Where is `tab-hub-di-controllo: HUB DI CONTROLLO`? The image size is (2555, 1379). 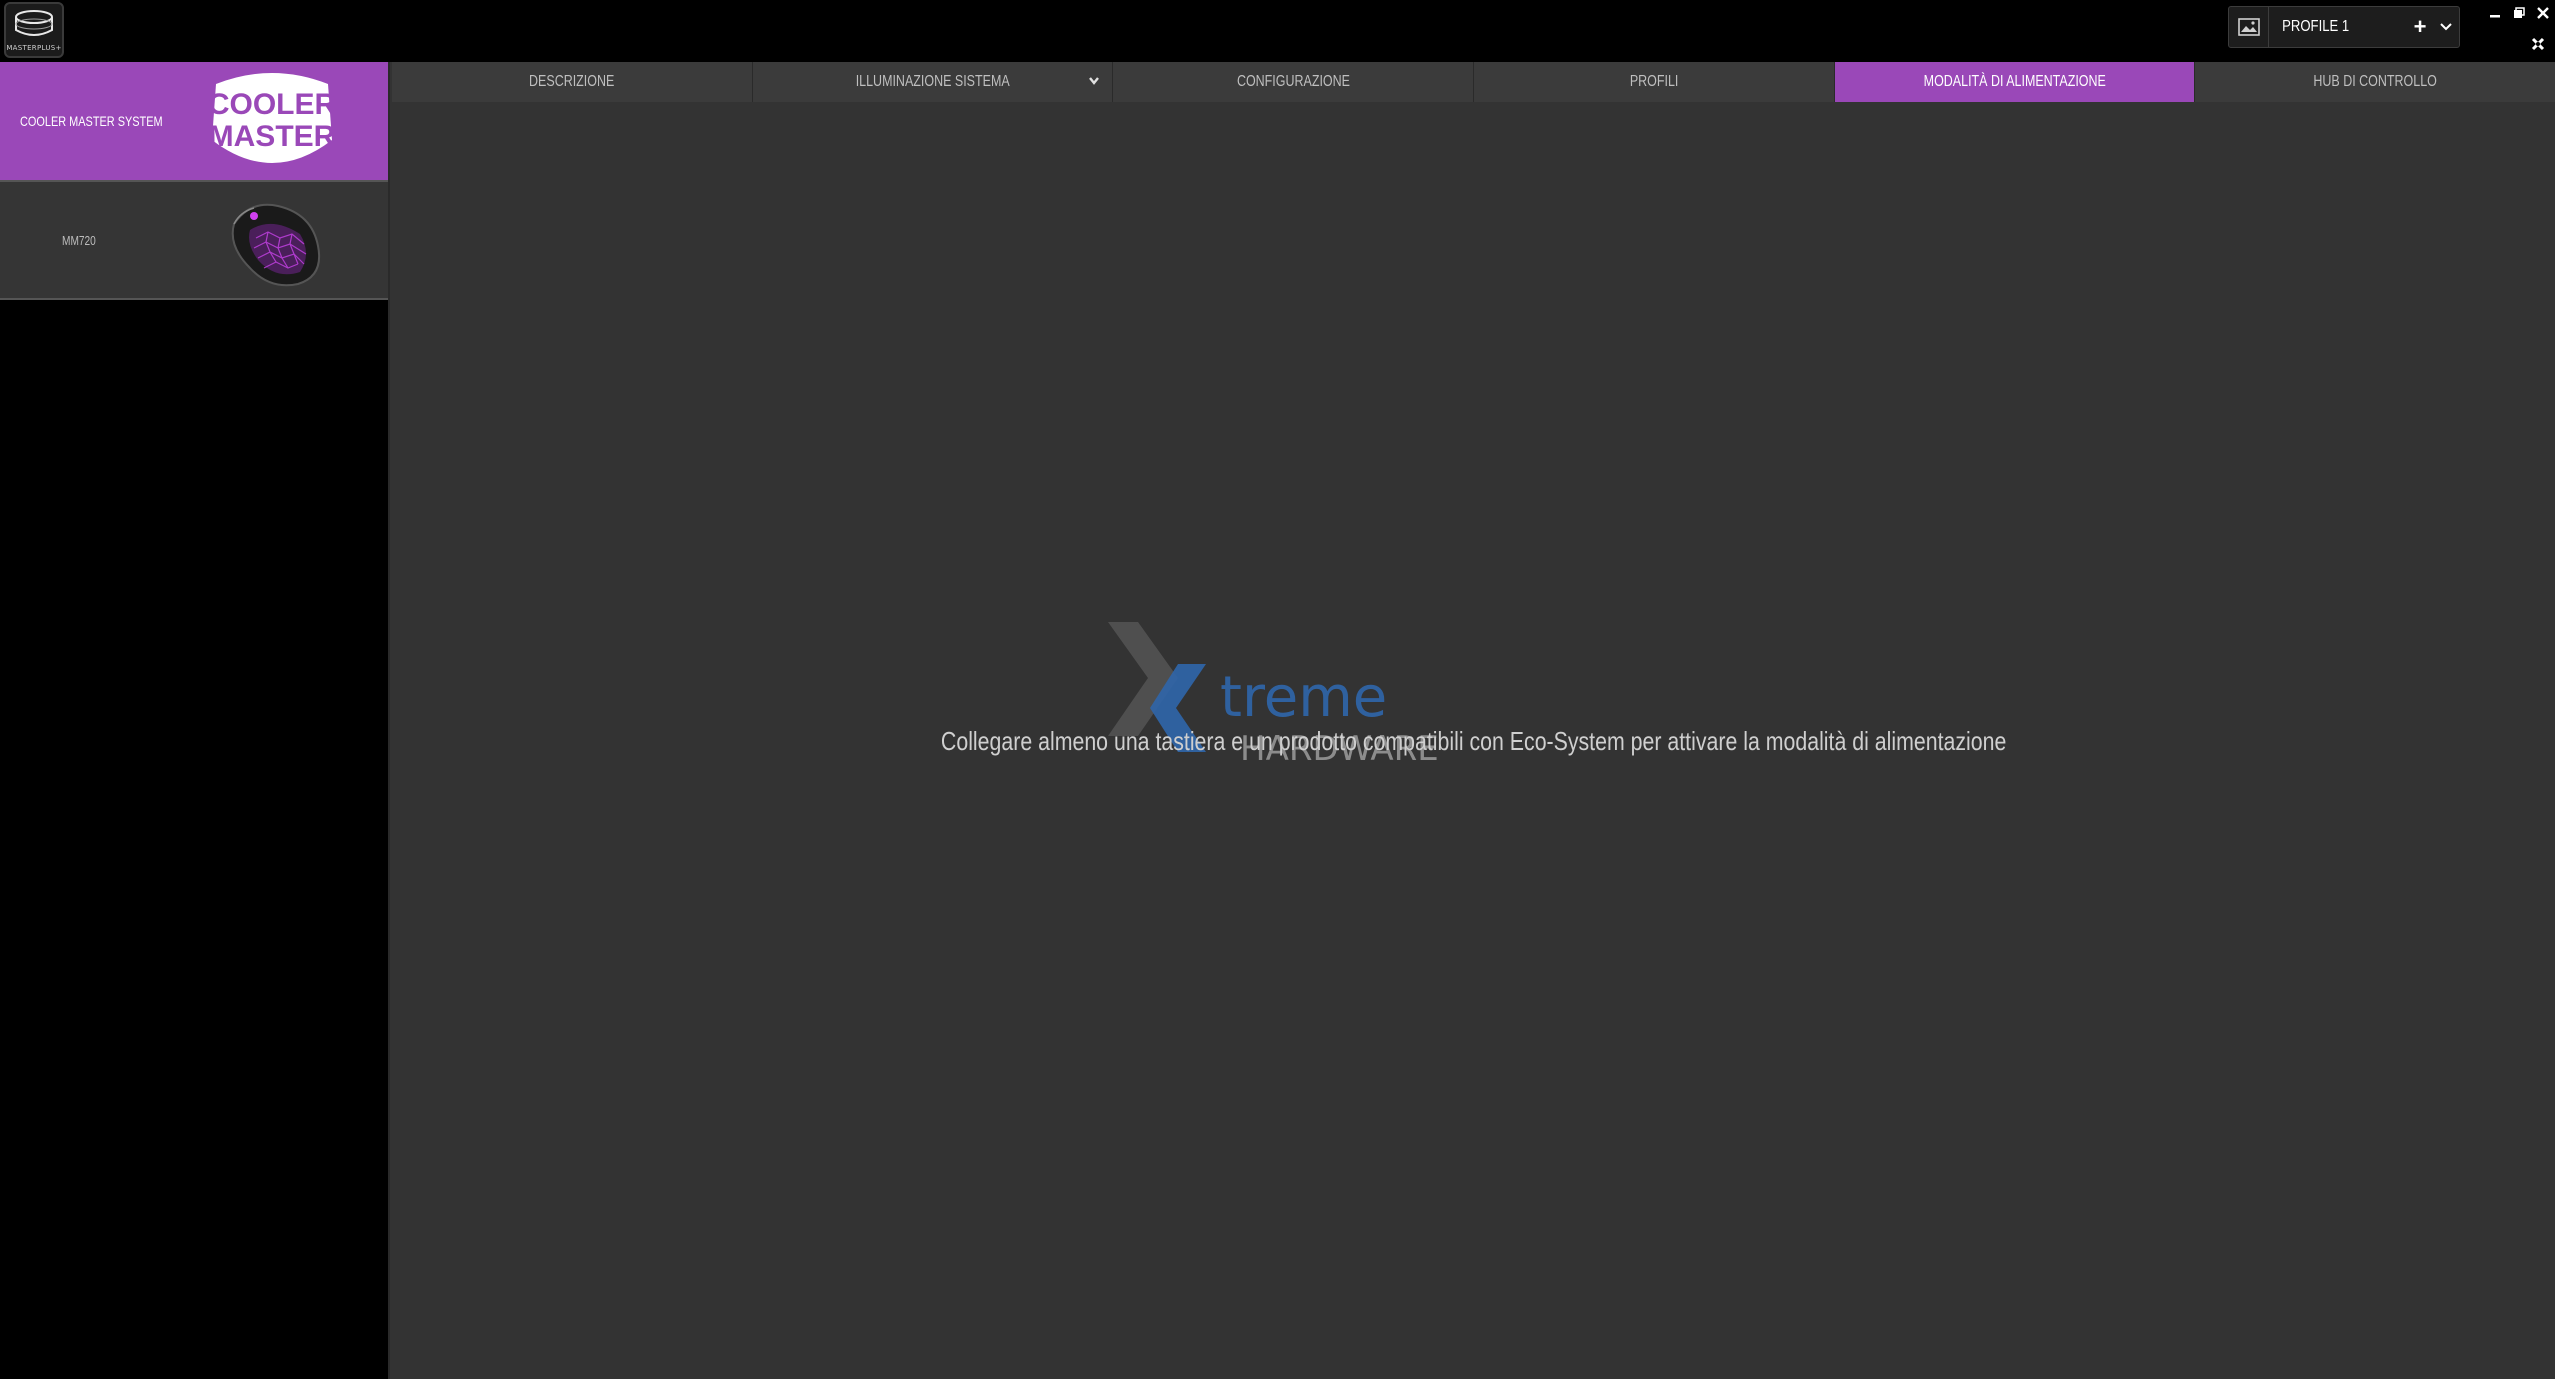
tab-hub-di-controllo: HUB DI CONTROLLO is located at coordinates (2375, 82).